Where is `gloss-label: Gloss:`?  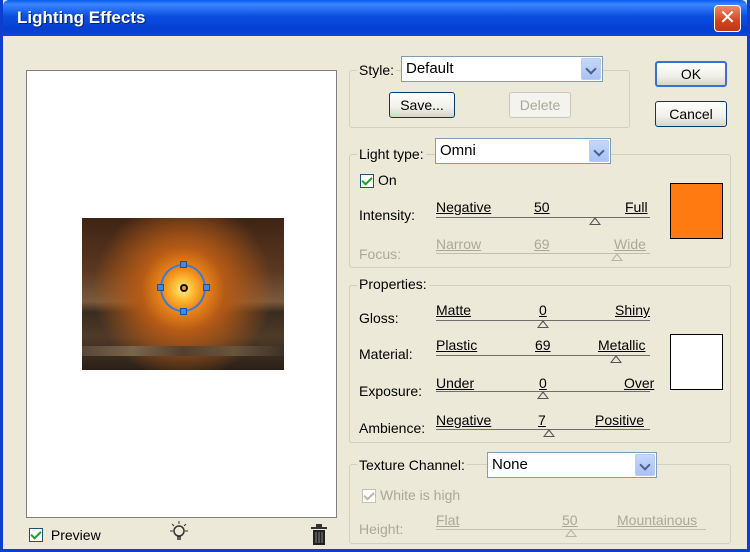 gloss-label: Gloss: is located at coordinates (379, 318).